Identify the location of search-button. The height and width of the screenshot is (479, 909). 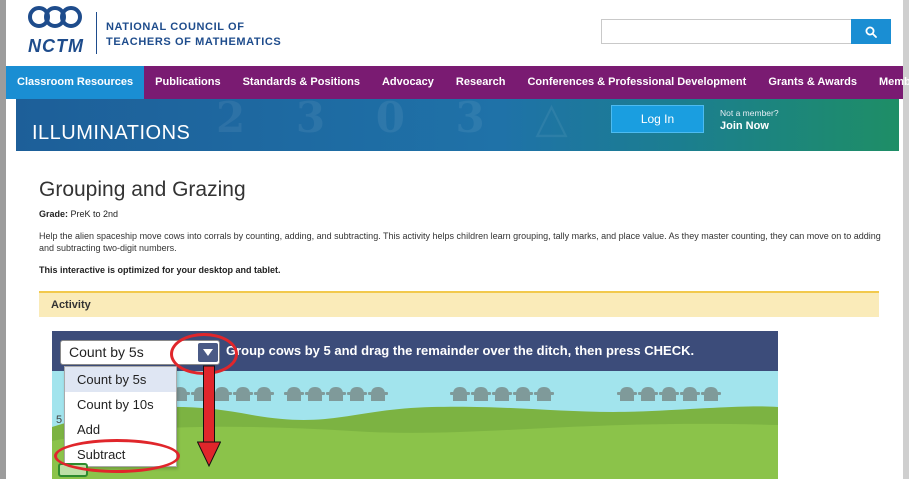
(871, 31).